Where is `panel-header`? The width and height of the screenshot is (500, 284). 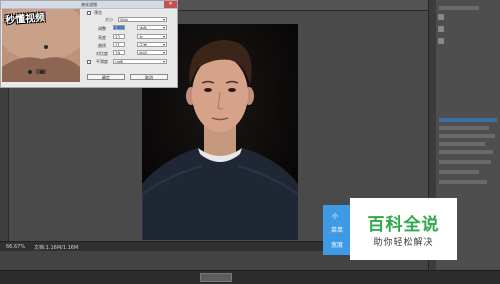 panel-header is located at coordinates (459, 8).